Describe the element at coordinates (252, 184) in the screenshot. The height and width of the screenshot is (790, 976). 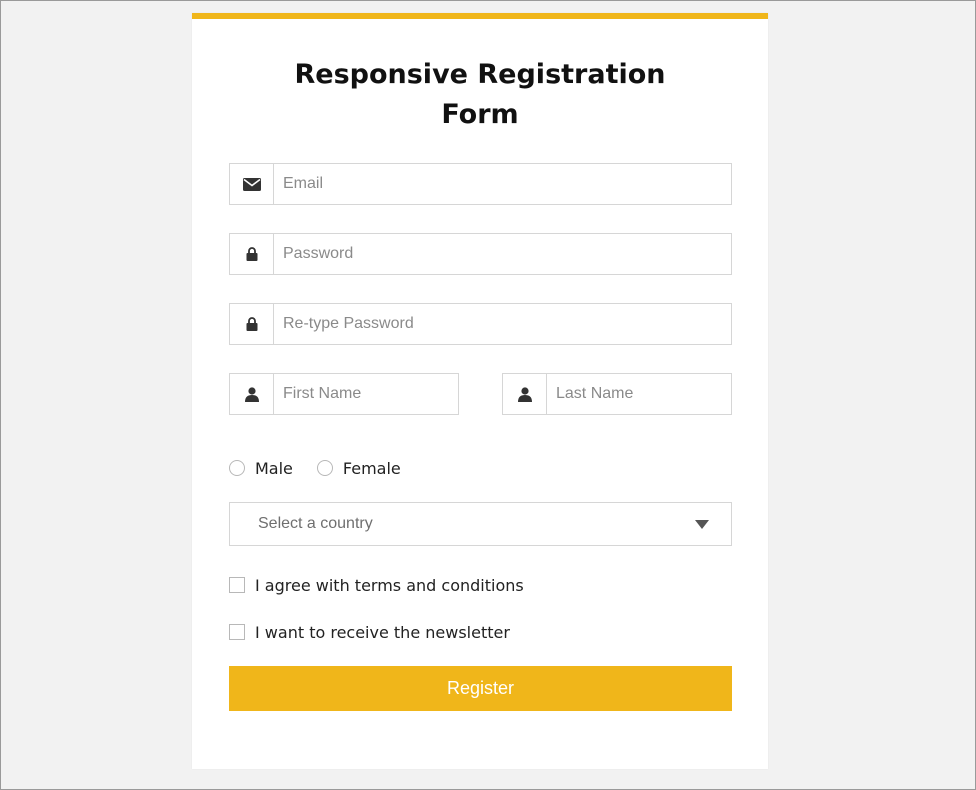
I see `envelope-icon` at that location.